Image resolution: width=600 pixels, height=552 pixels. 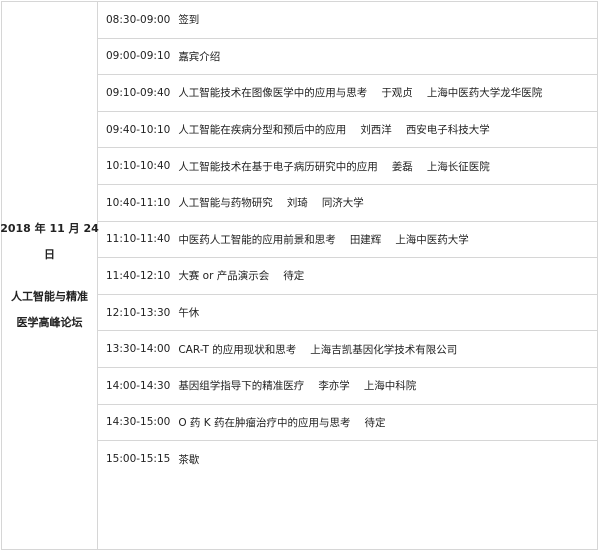 What do you see at coordinates (278, 166) in the screenshot?
I see `session-title: 人工智能技术在基于电子病历研究中的应用` at bounding box center [278, 166].